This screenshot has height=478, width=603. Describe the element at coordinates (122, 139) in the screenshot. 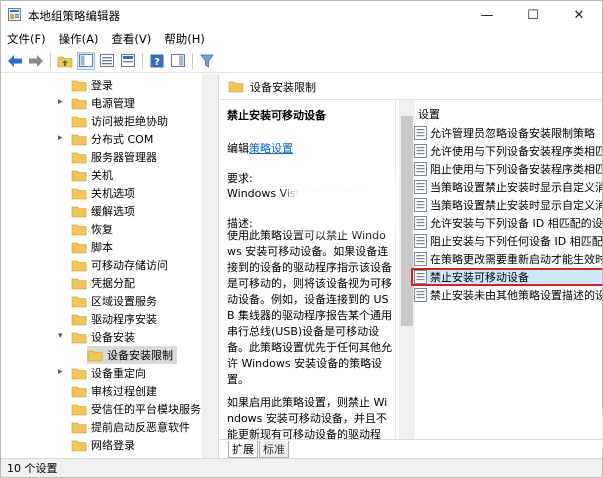

I see `tree-item-label: 分布式 COM` at that location.